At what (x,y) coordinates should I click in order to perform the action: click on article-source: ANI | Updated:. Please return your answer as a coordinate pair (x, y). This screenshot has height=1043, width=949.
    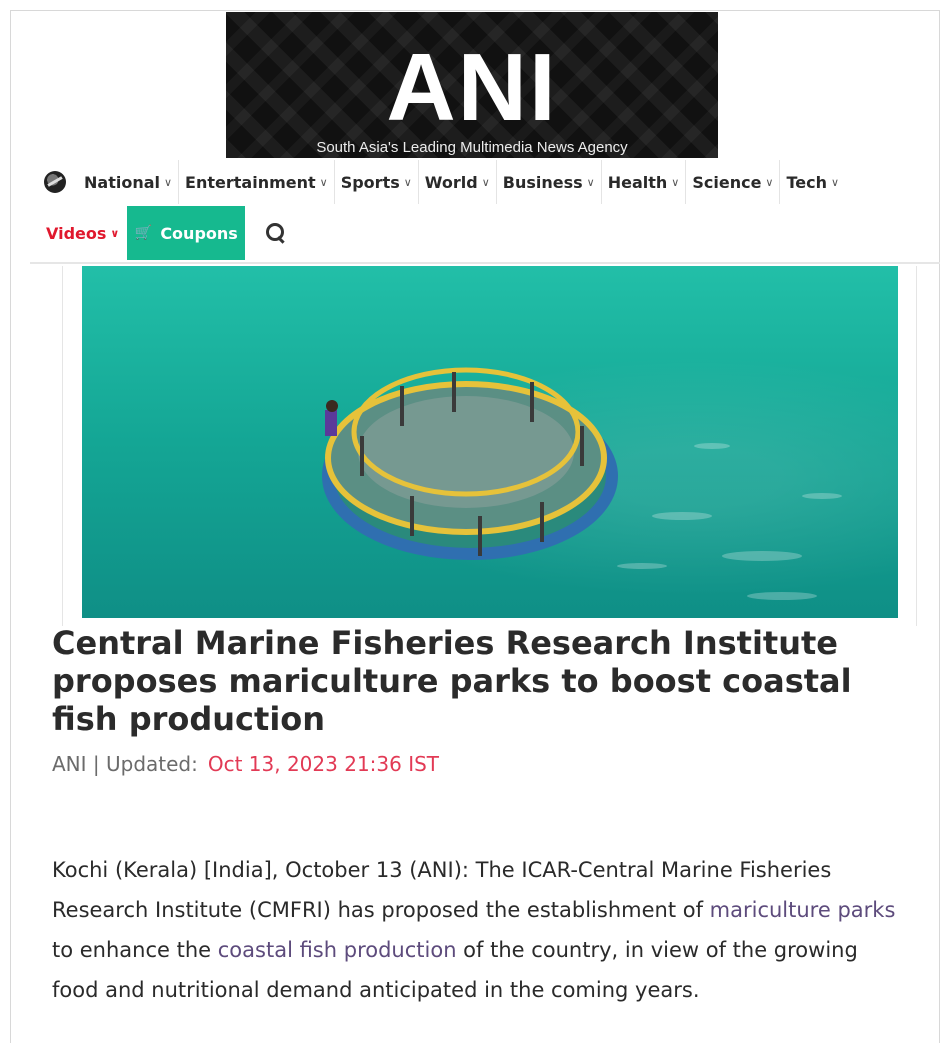
    Looking at the image, I should click on (125, 764).